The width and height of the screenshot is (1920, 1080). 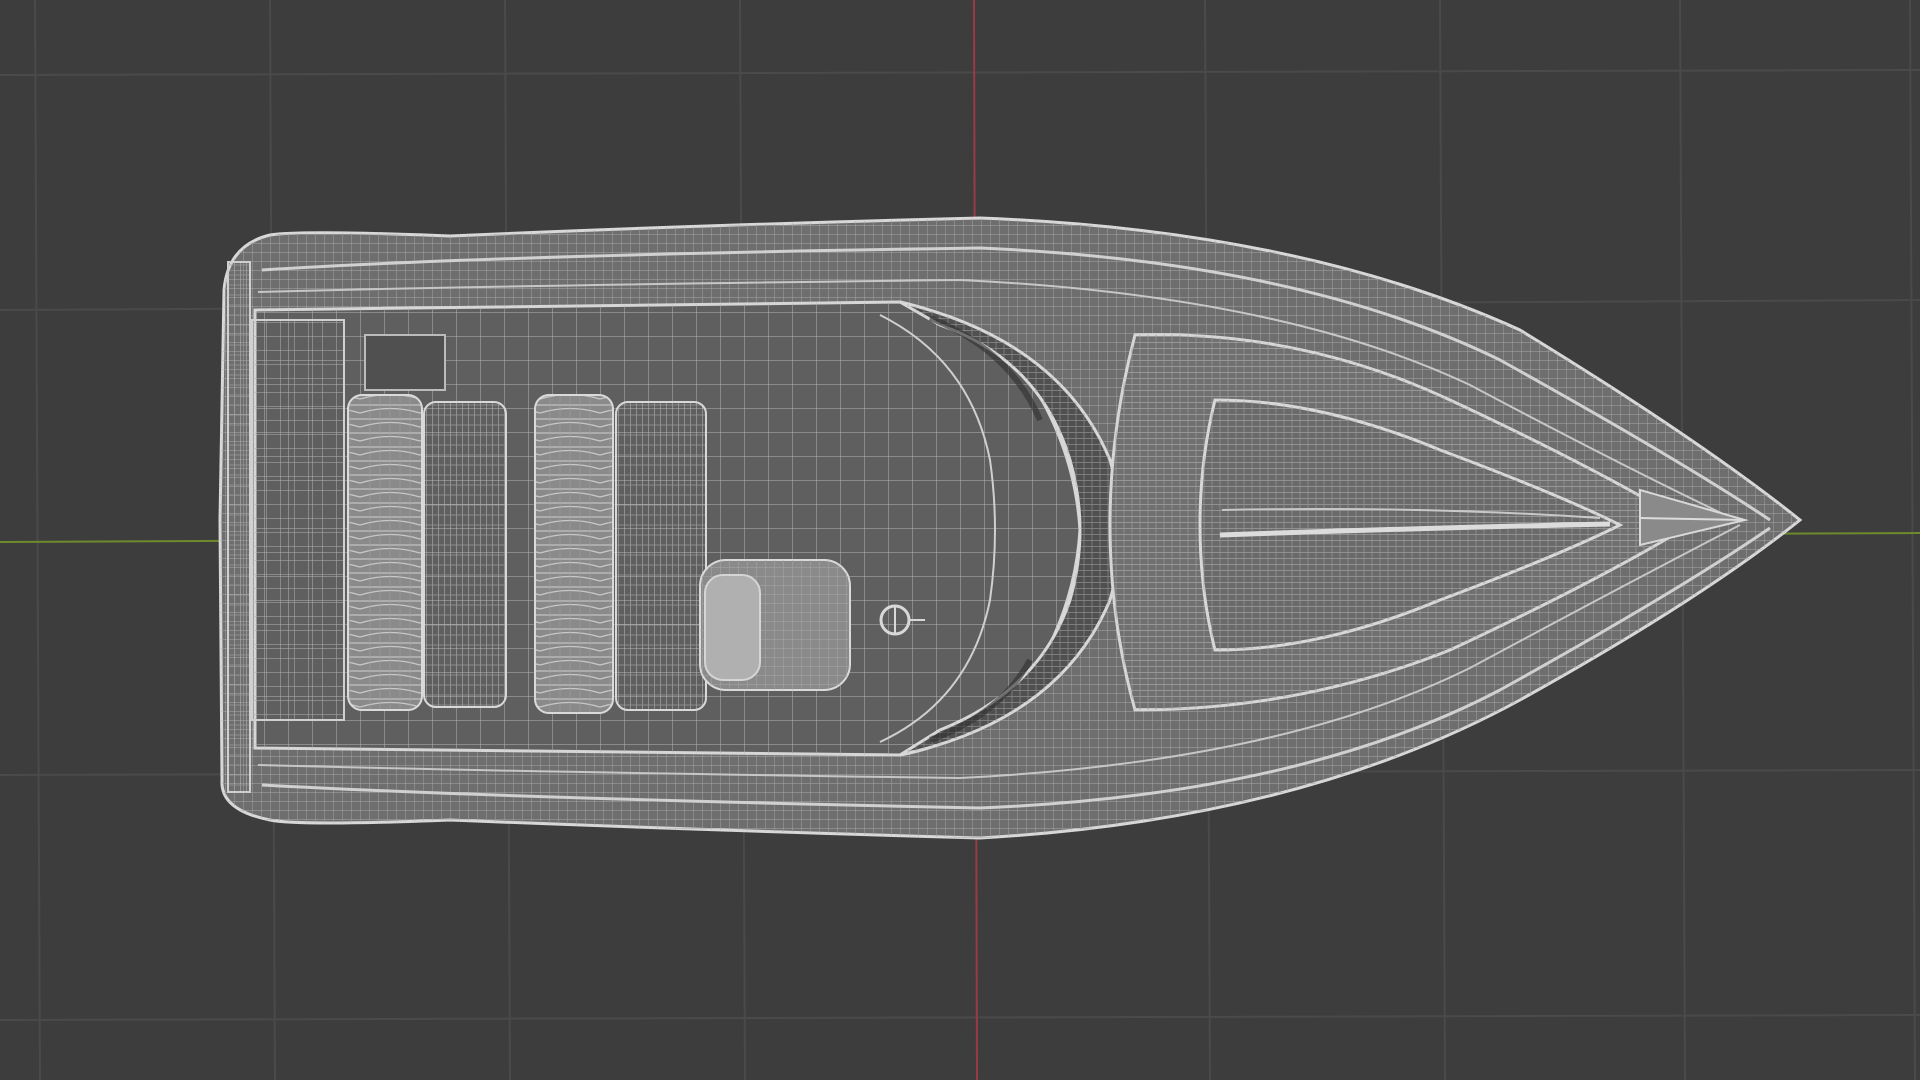 What do you see at coordinates (298, 520) in the screenshot?
I see `rear-bench` at bounding box center [298, 520].